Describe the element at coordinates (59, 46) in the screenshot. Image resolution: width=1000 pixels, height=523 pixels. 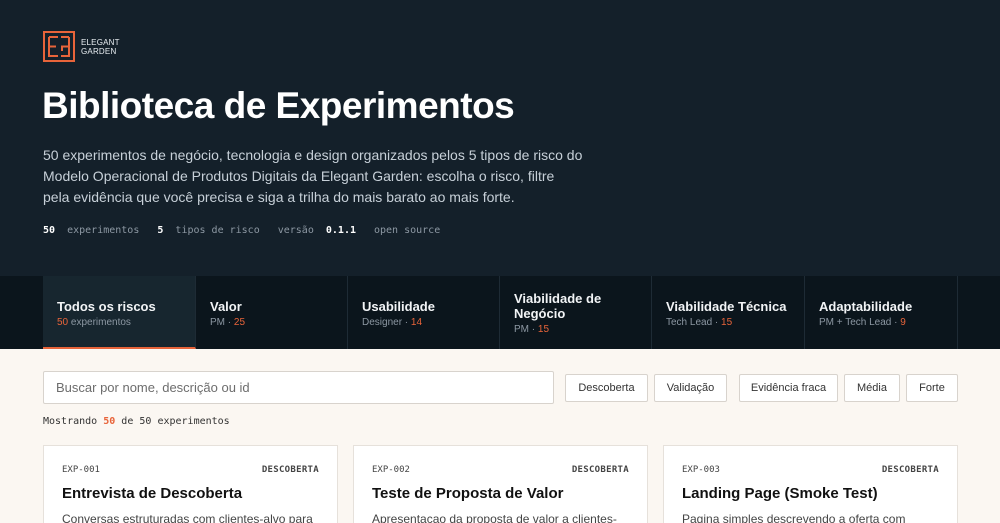
I see `elegant-garden-logo-icon` at that location.